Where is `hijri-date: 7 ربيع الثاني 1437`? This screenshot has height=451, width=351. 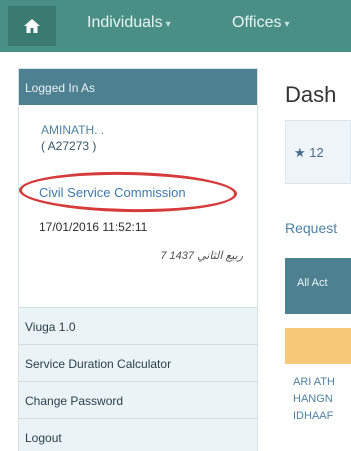
hijri-date: 7 ربيع الثاني 1437 is located at coordinates (201, 256).